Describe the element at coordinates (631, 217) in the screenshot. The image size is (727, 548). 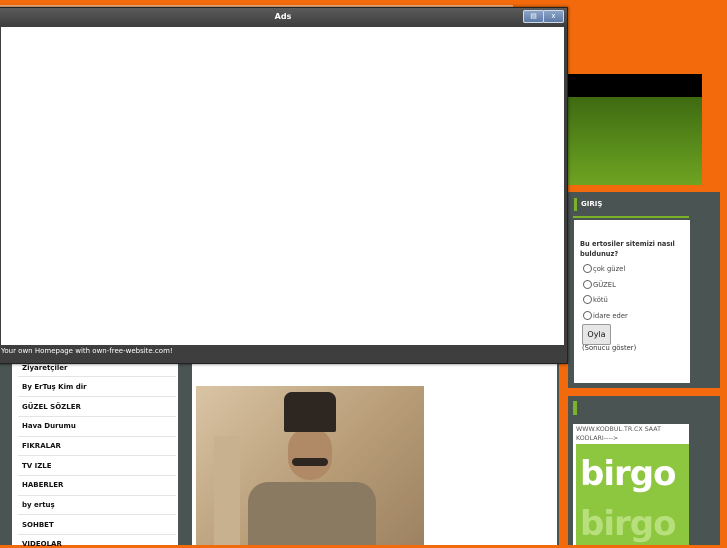
I see `header-underline` at that location.